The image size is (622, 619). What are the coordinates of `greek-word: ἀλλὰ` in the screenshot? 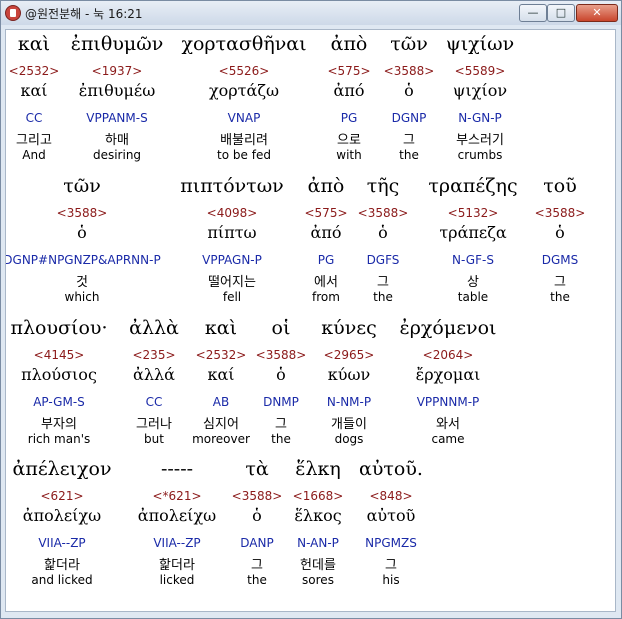 It's located at (154, 328).